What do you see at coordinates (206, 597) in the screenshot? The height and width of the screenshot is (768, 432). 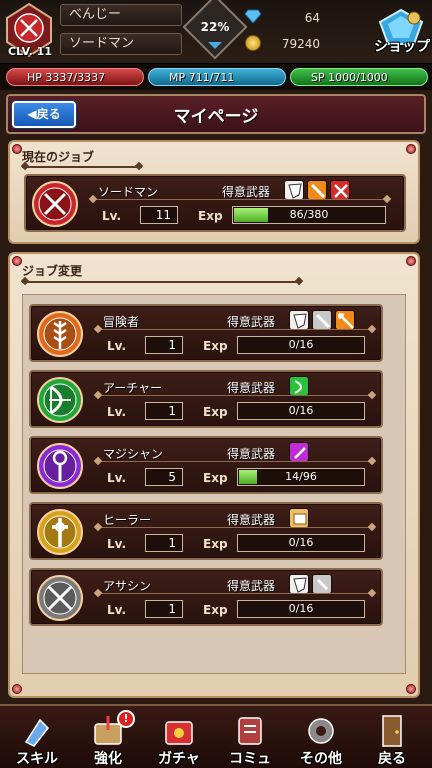 I see `job-card: アサシン 得意武器 Lv. 1 Exp 0/16` at bounding box center [206, 597].